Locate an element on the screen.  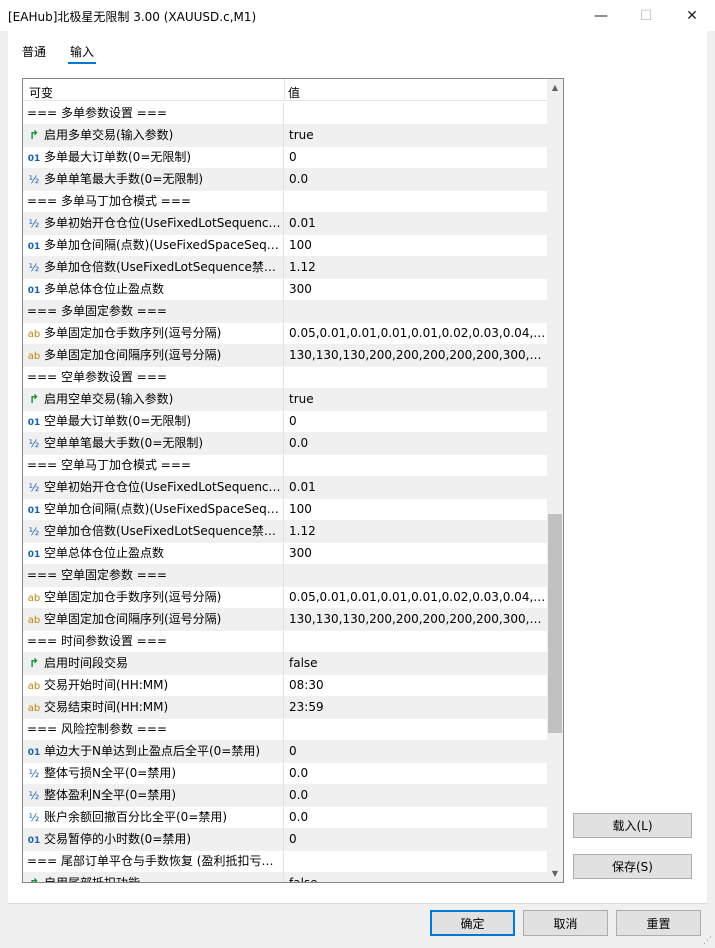
table-row: ½ 空单初始开仓仓位(UseFixedLotSequence... 0.01 is located at coordinates (285, 488).